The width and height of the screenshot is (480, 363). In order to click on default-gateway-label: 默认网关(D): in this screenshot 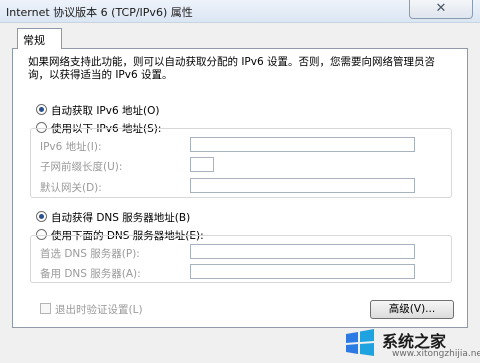, I will do `click(71, 188)`.